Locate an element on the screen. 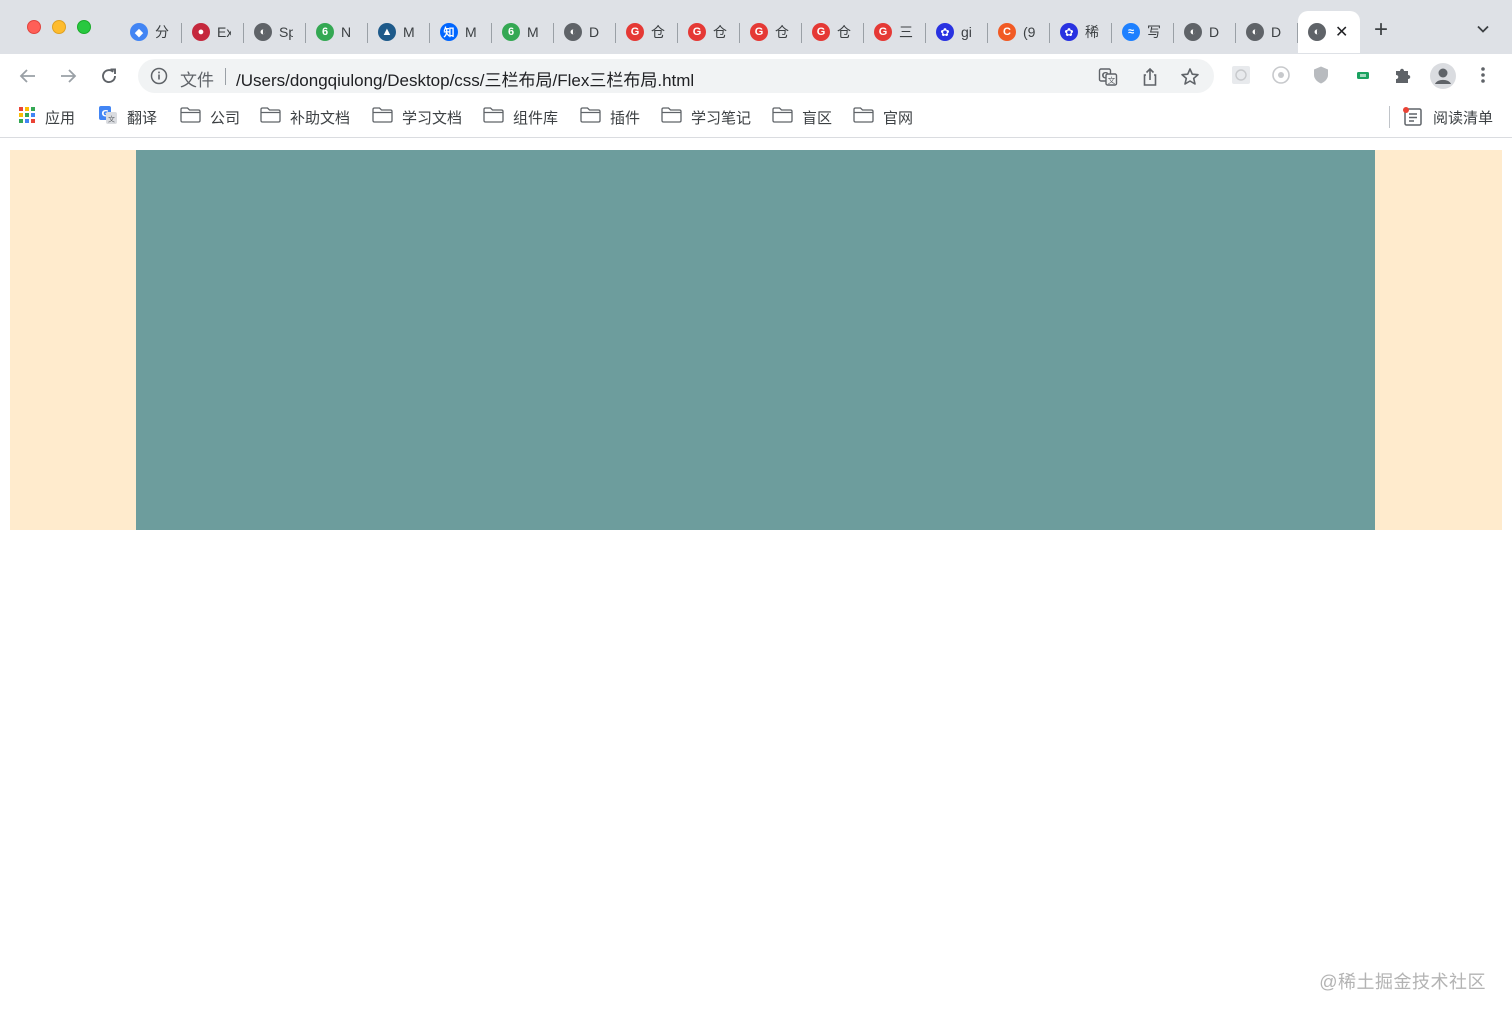  right-column is located at coordinates (1438, 340).